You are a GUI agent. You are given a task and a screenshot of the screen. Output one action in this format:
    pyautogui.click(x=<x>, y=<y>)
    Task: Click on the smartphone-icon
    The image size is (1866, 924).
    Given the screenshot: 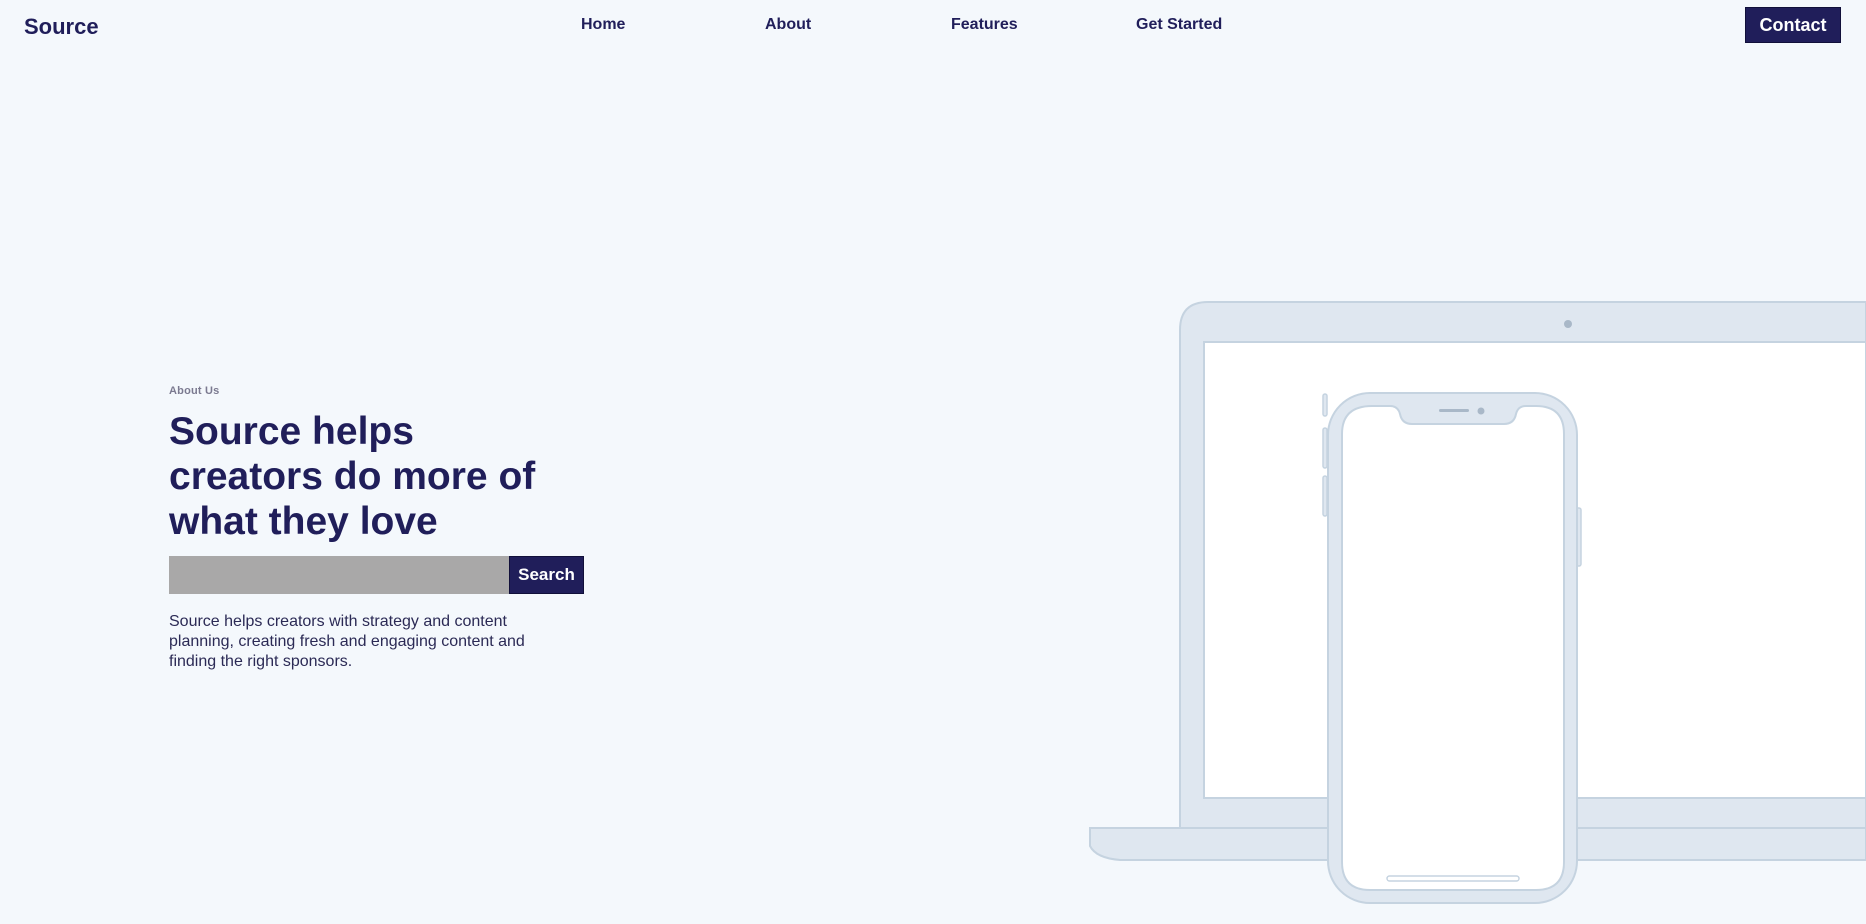 What is the action you would take?
    pyautogui.click(x=1452, y=648)
    